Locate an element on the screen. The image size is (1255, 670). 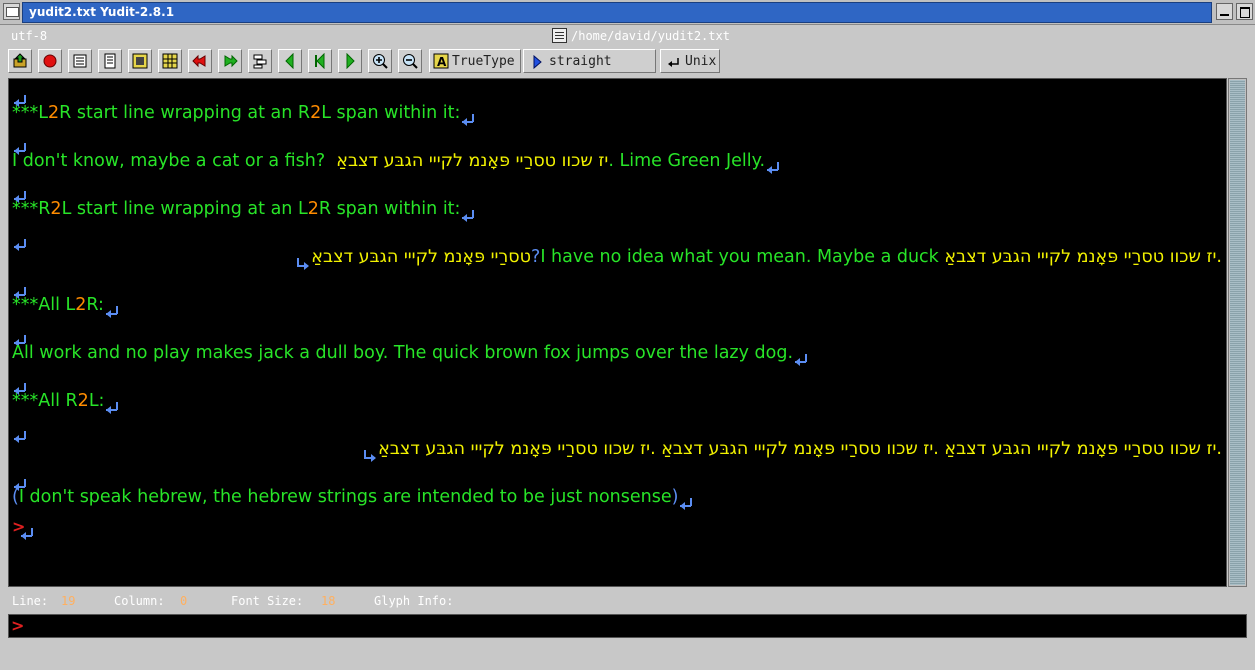
header-row: utf-8 /home/david/yudit2.txt is located at coordinates (627, 36).